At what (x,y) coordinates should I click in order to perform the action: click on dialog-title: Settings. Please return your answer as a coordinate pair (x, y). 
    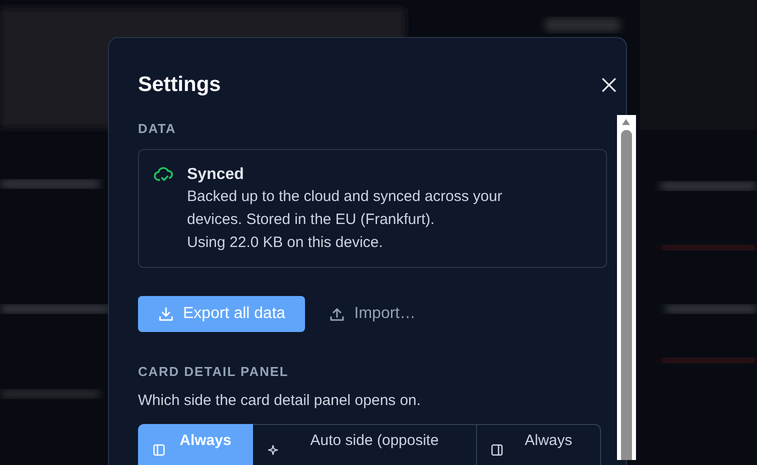
    Looking at the image, I should click on (179, 85).